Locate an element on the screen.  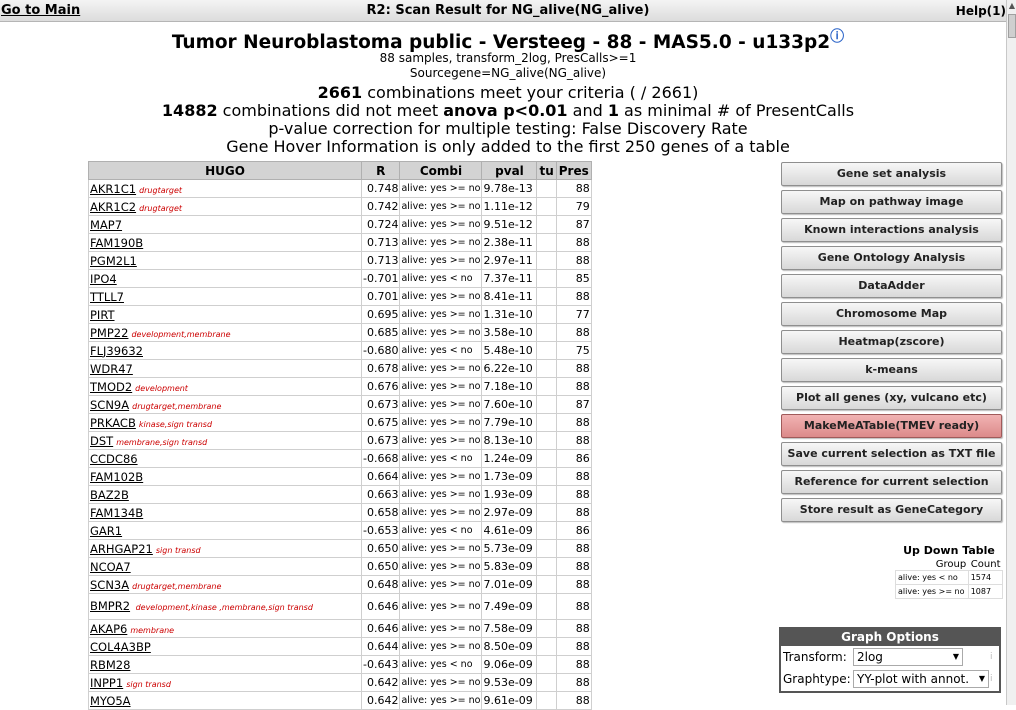
cell-hugo: AKR1C1 drugtarget is located at coordinates (225, 188).